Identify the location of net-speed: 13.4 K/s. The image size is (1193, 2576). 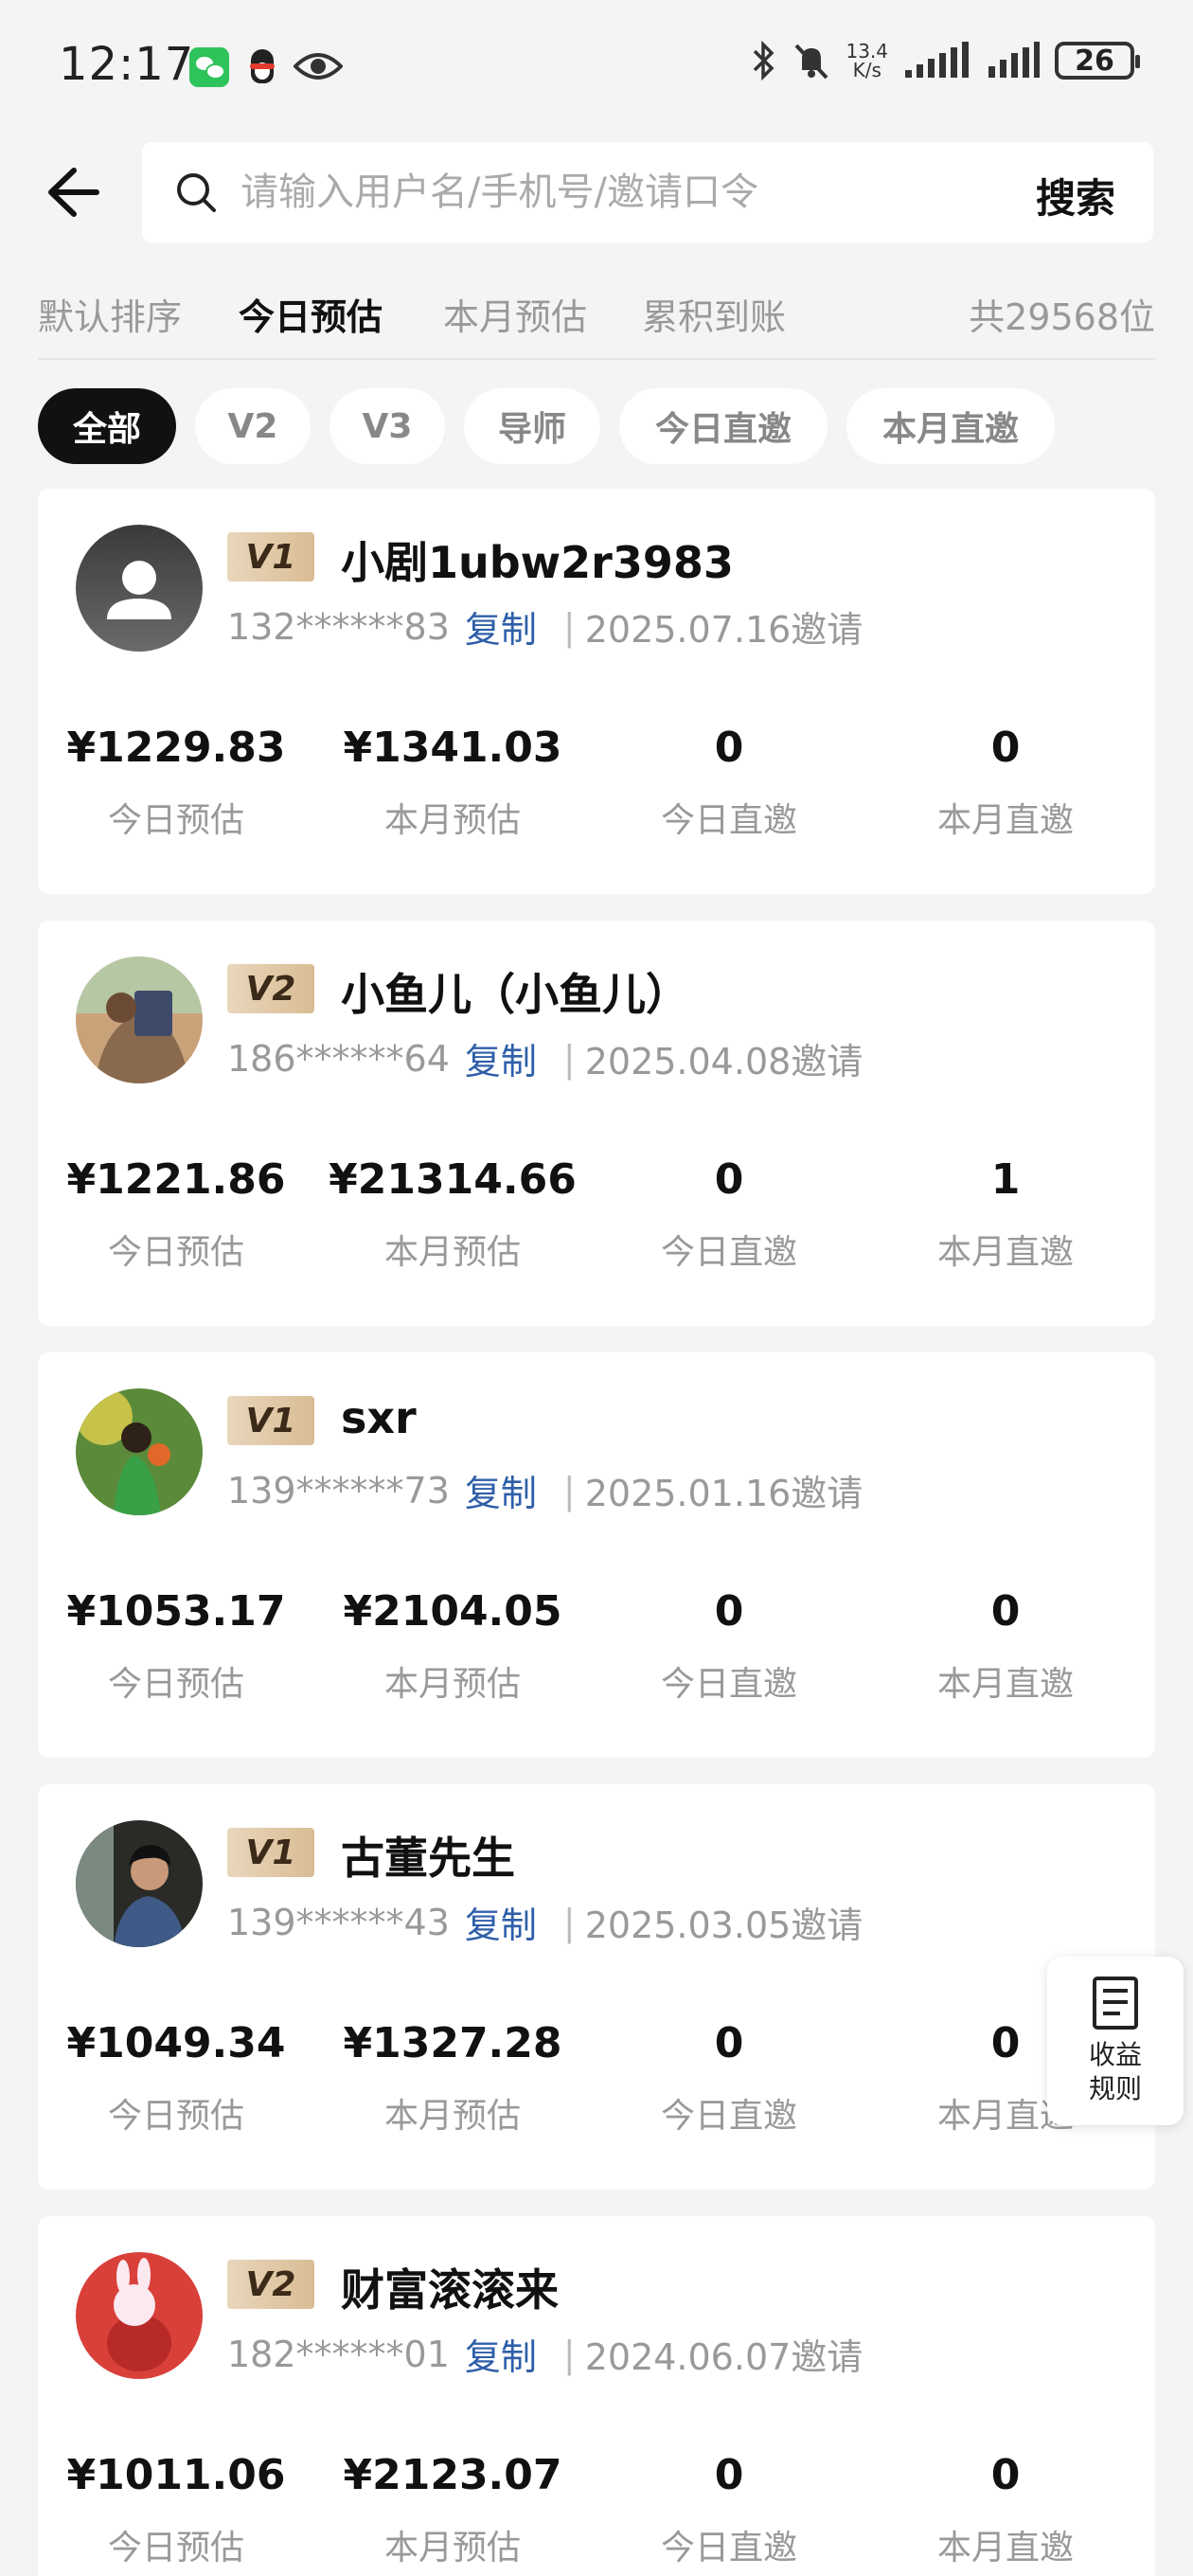
(867, 60).